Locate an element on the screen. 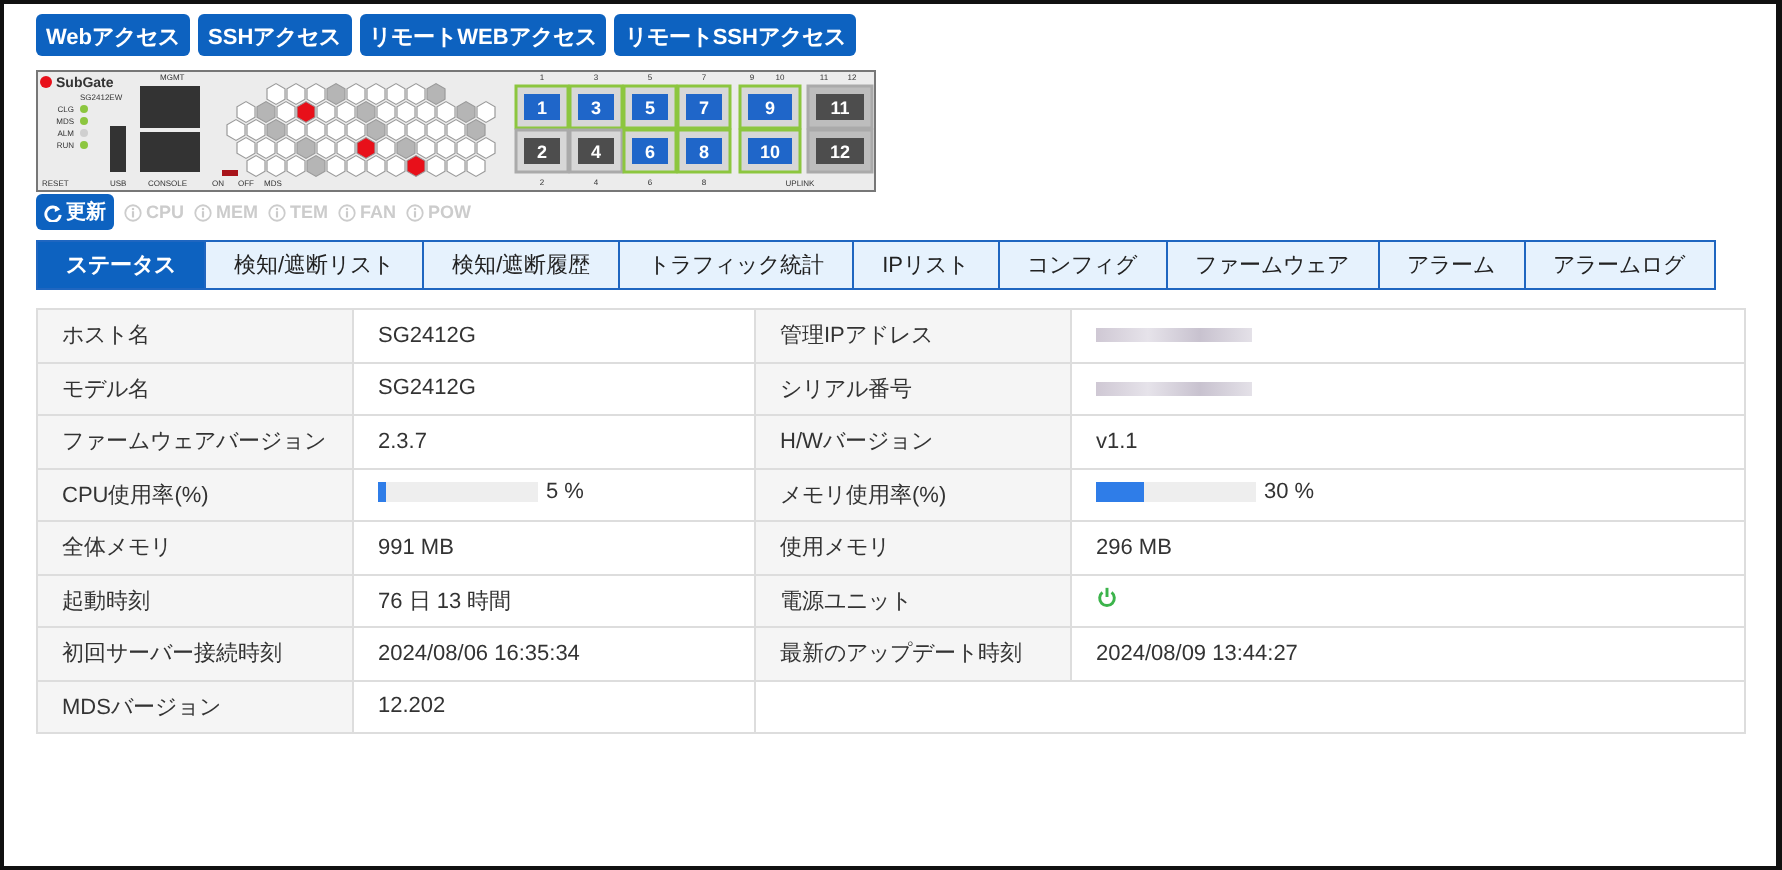 The width and height of the screenshot is (1782, 870). tab: アラーム is located at coordinates (1451, 265).